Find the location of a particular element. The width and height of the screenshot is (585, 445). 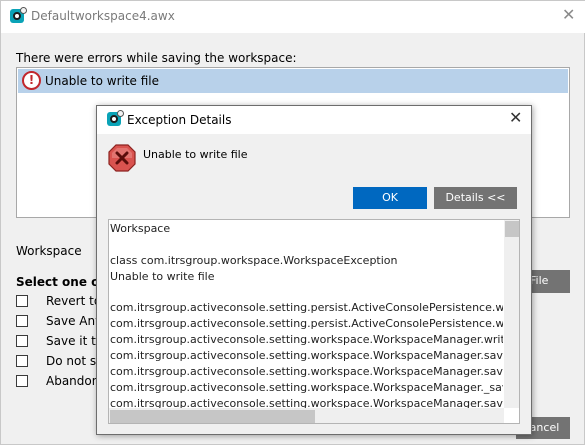

title-bar: Defaultworkspace4.awx ✕ is located at coordinates (293, 17).